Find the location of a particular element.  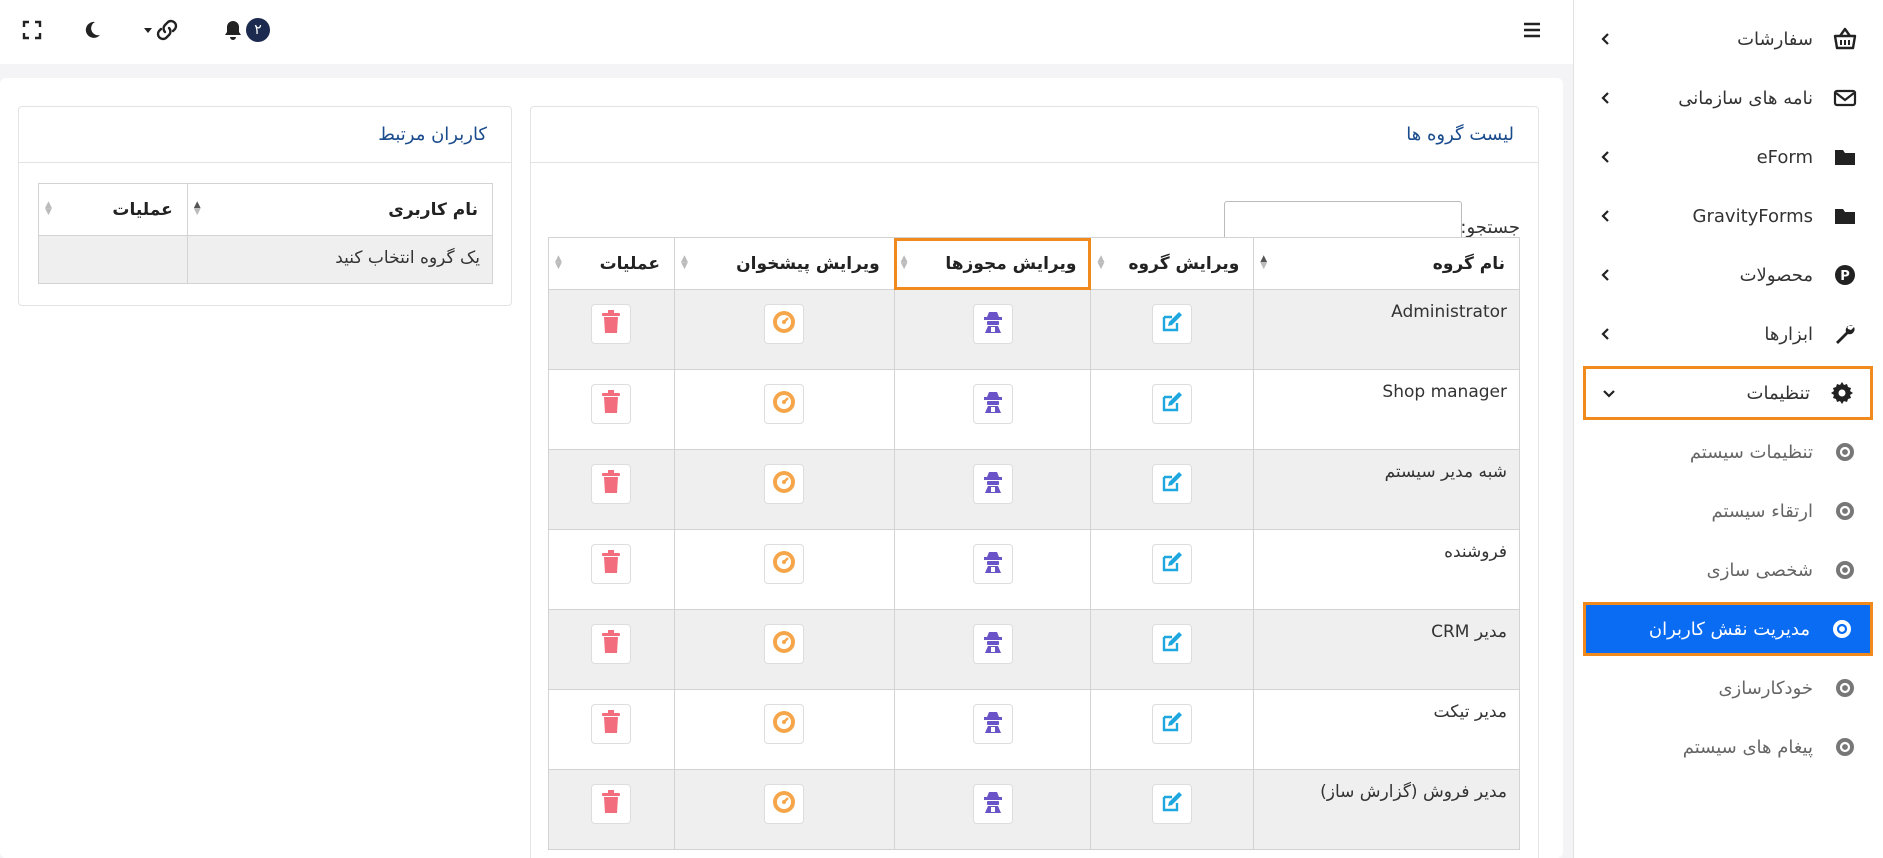

link-icon is located at coordinates (167, 30).